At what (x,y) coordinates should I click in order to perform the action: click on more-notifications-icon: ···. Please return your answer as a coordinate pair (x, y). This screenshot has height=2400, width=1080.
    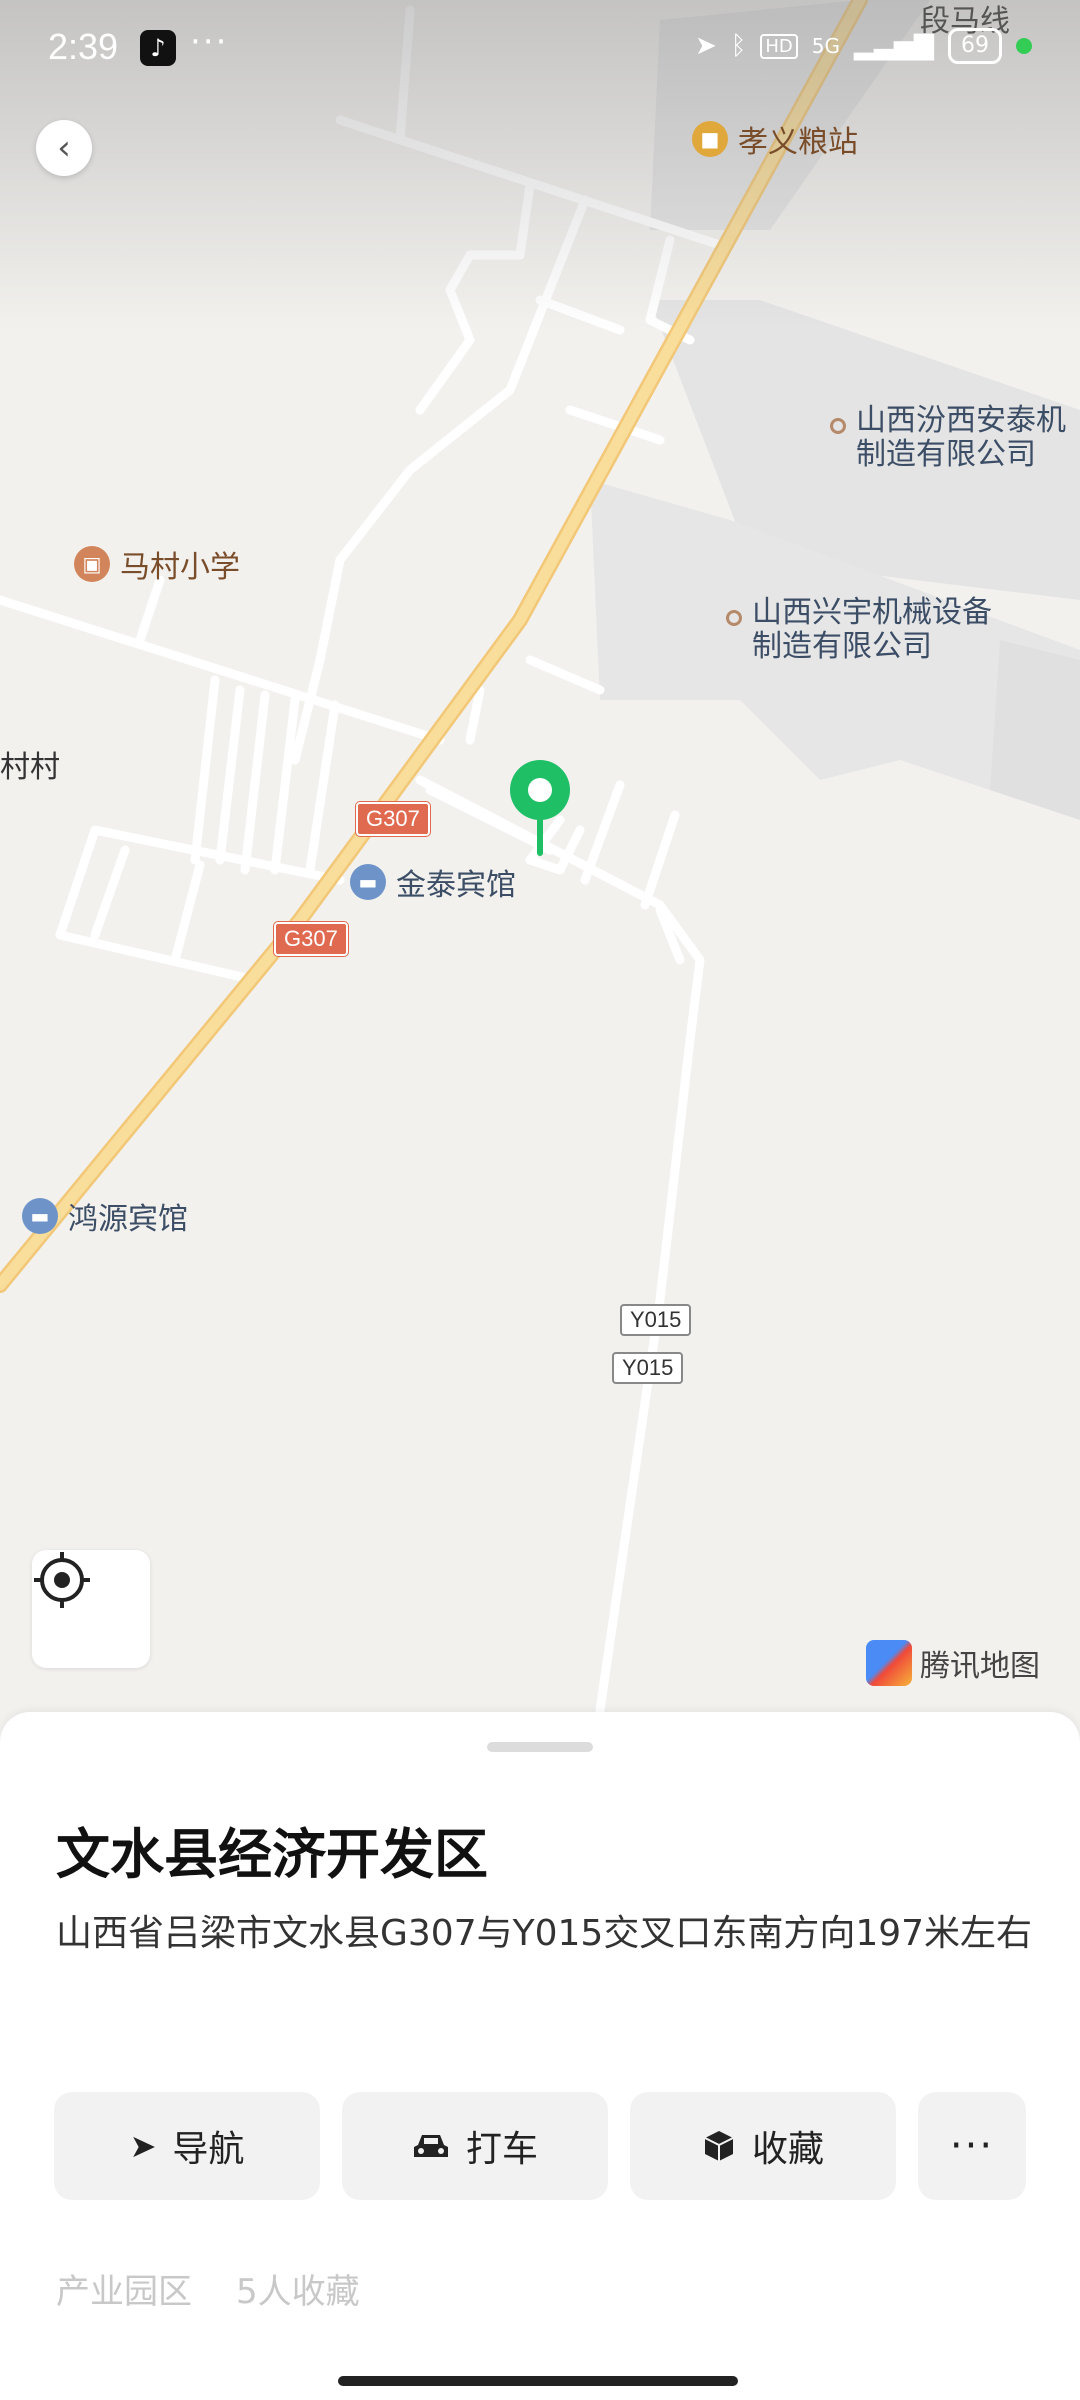
    Looking at the image, I should click on (209, 42).